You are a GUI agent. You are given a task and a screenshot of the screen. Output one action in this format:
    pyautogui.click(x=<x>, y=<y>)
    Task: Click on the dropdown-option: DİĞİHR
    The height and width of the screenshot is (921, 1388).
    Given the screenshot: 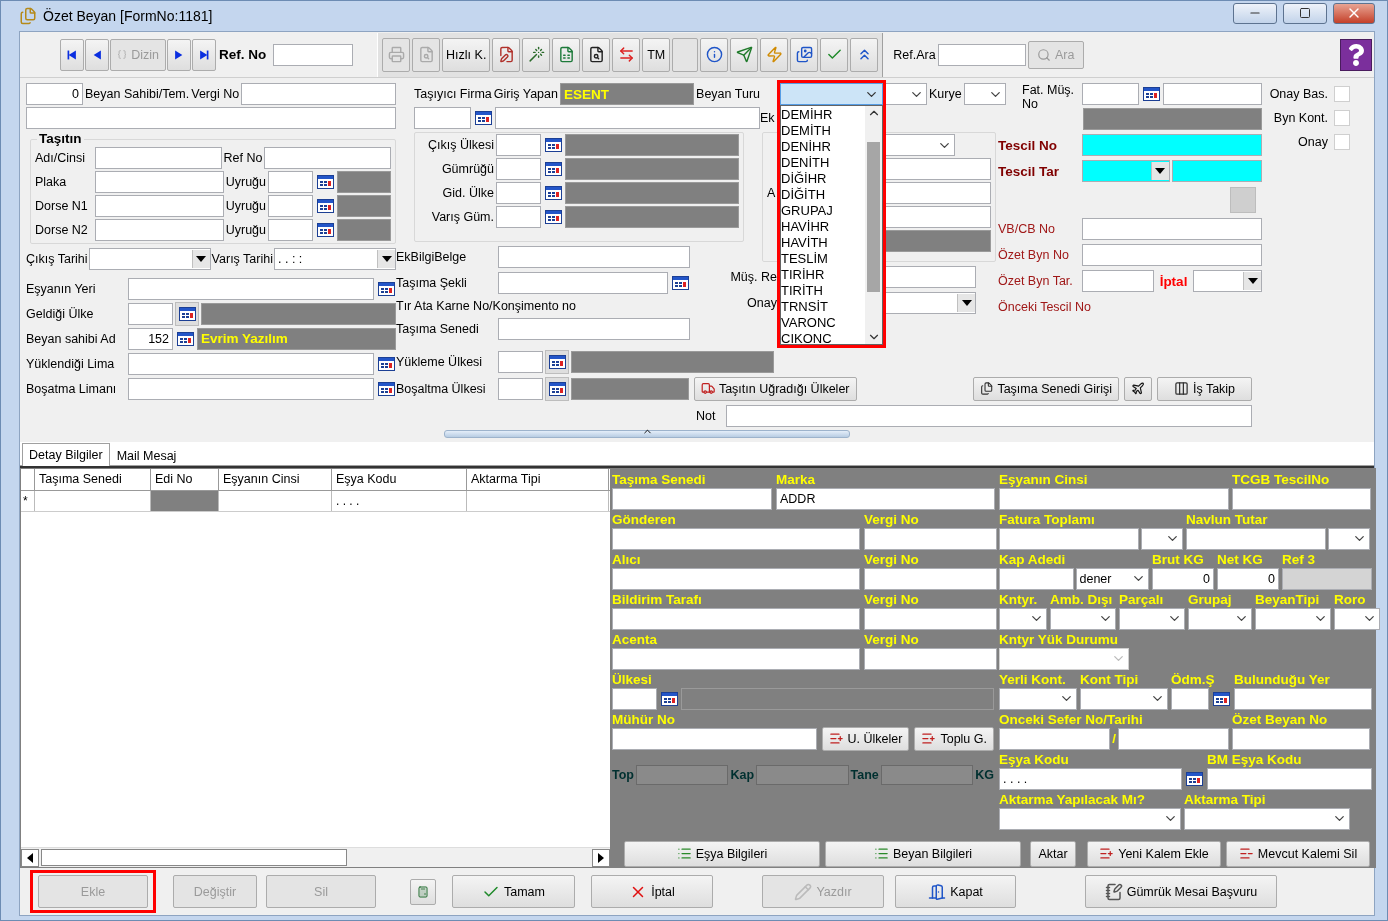 What is the action you would take?
    pyautogui.click(x=823, y=179)
    